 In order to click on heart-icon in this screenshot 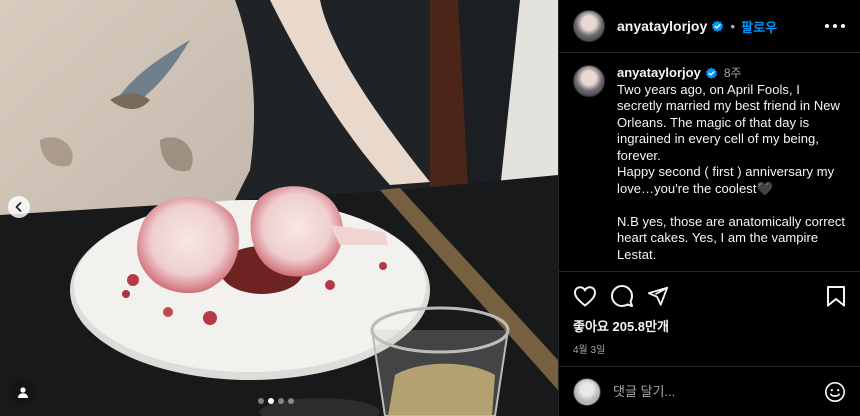, I will do `click(585, 296)`.